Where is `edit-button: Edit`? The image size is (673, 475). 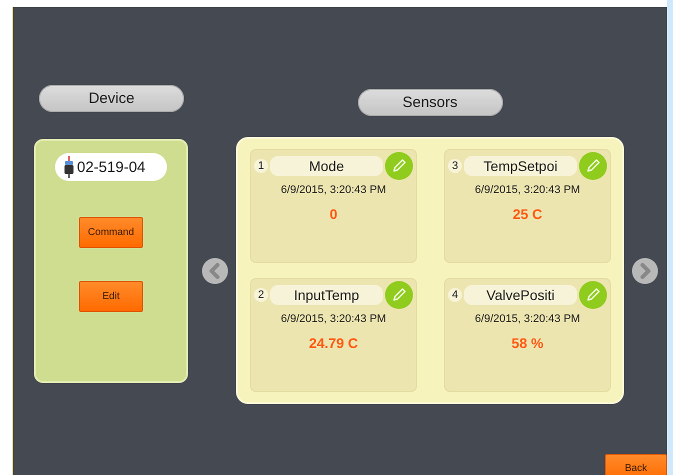 edit-button: Edit is located at coordinates (111, 296).